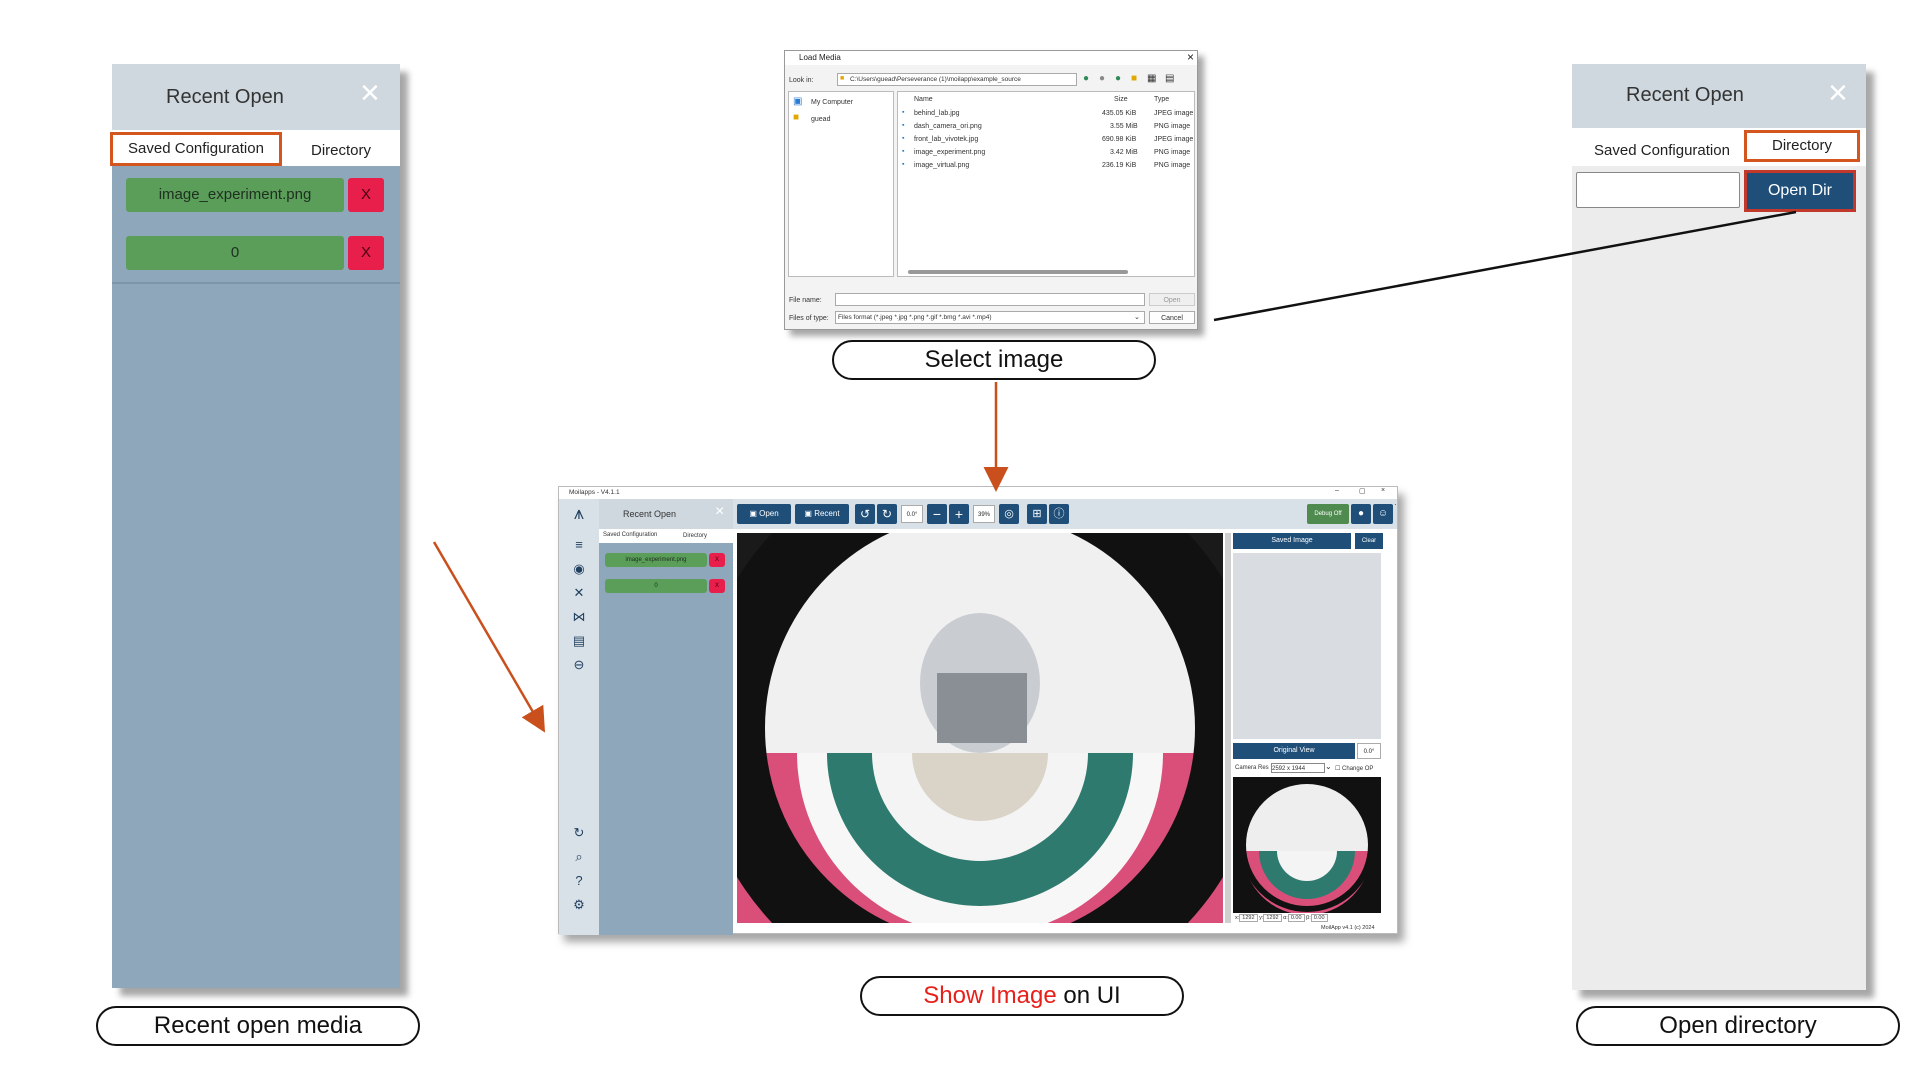 The width and height of the screenshot is (1920, 1080). Describe the element at coordinates (1505, 266) in the screenshot. I see `line-opendir-to-dialog` at that location.